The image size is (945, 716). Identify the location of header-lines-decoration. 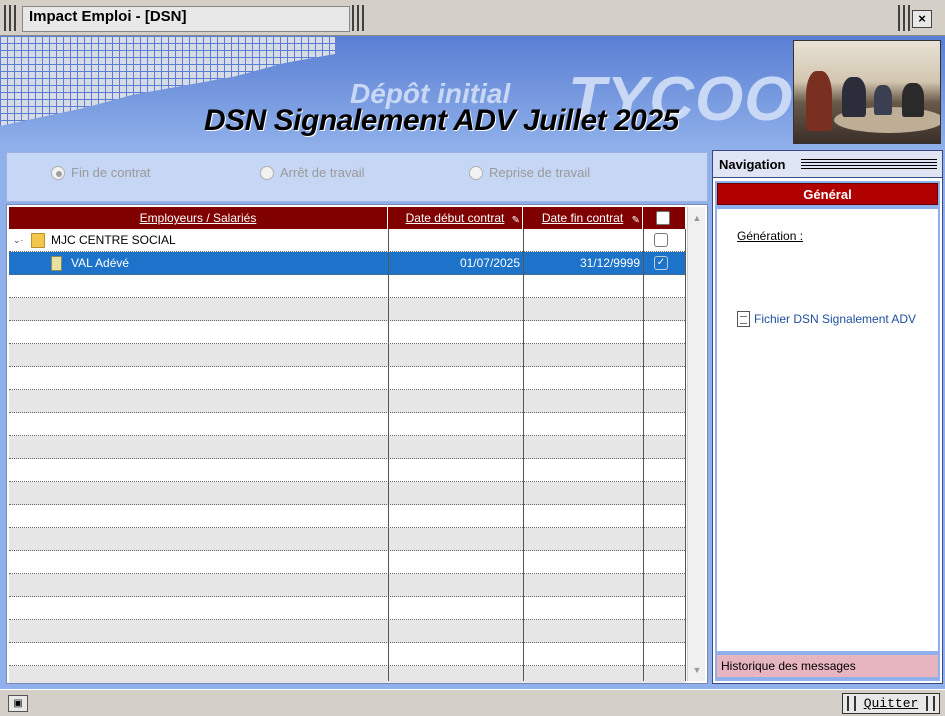
(869, 164).